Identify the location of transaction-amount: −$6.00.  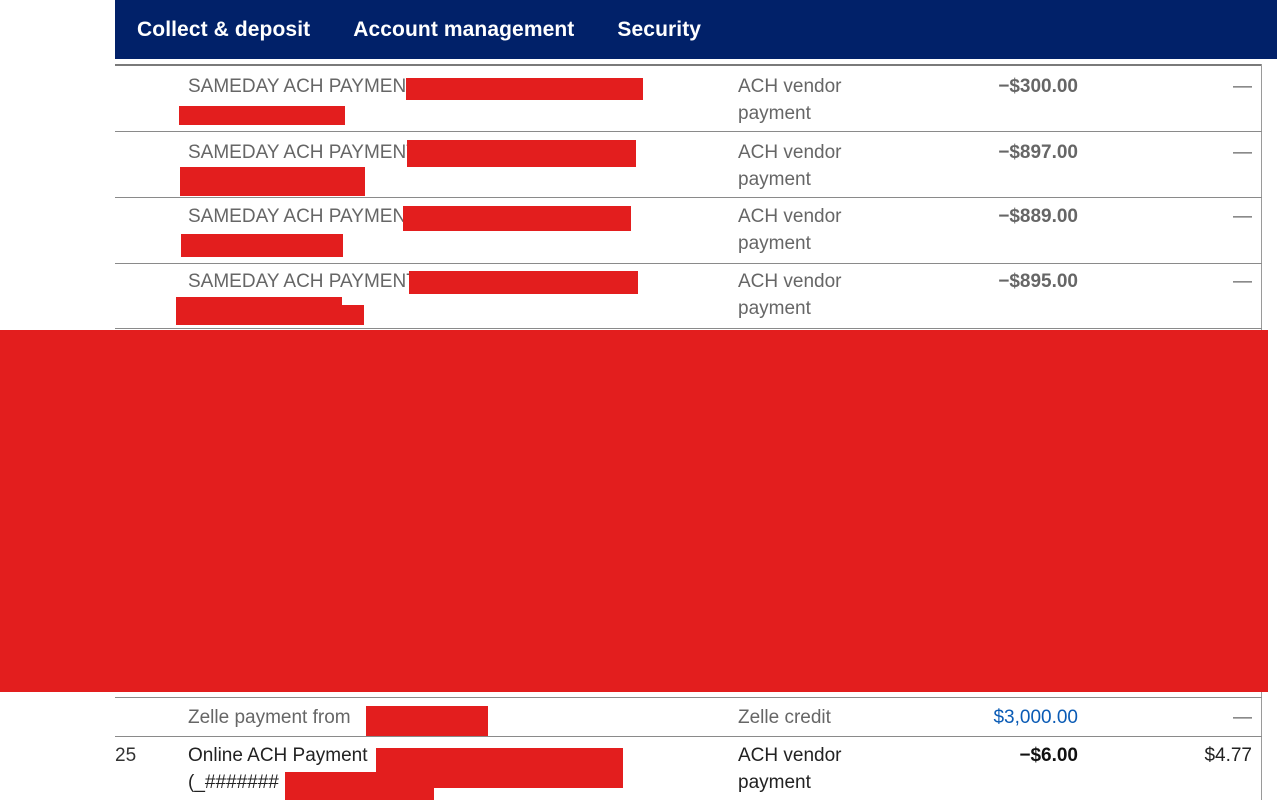
(1048, 755).